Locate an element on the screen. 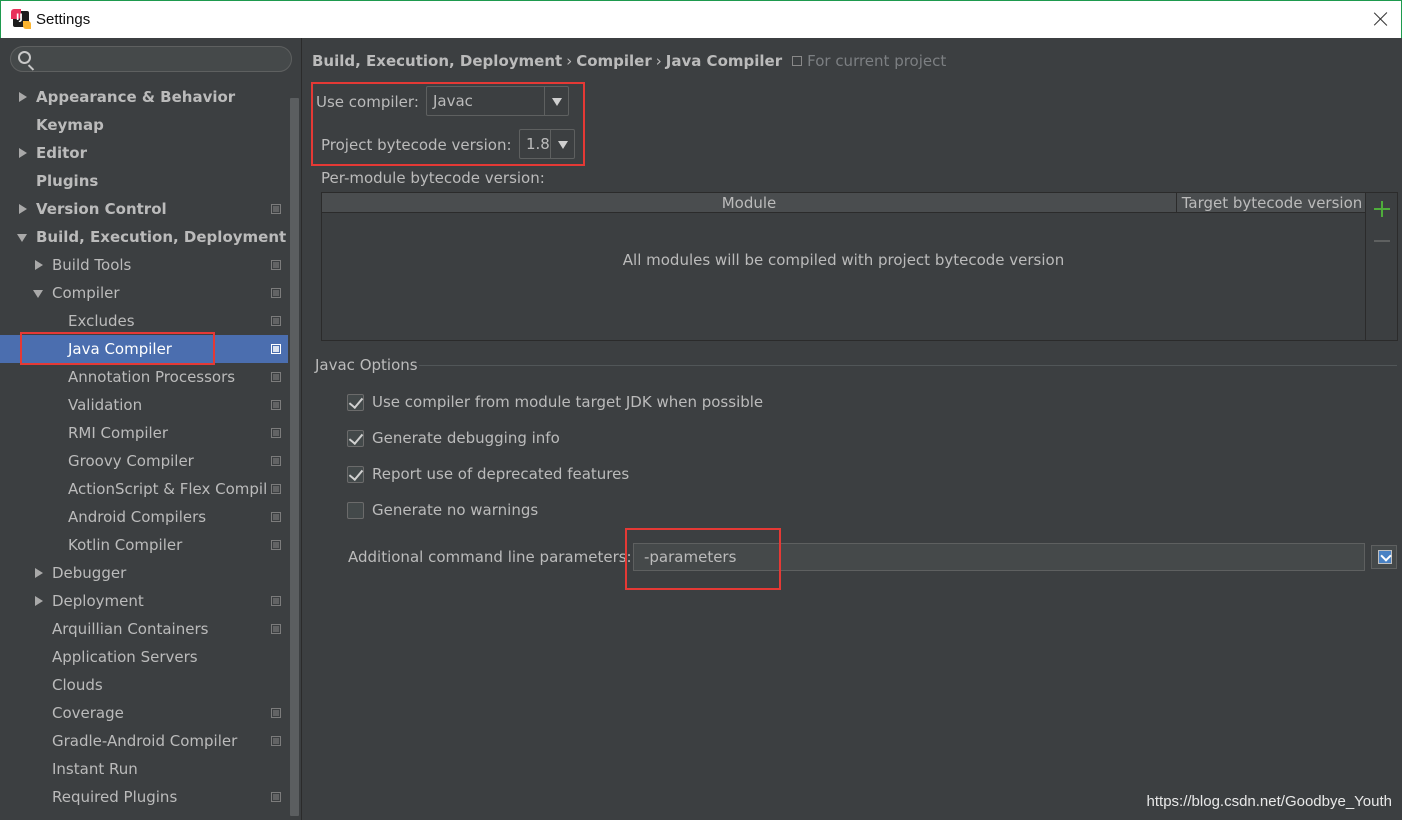 The height and width of the screenshot is (820, 1402). scope-label: For current project is located at coordinates (877, 61).